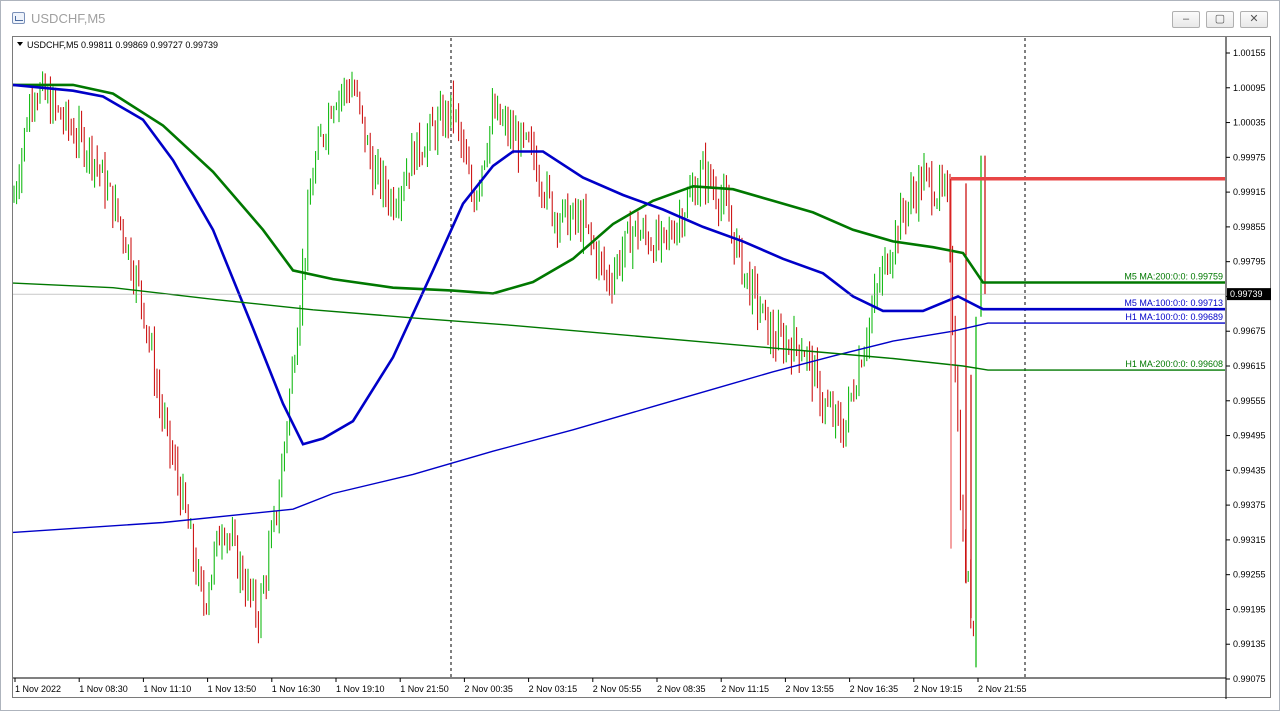  What do you see at coordinates (1173, 303) in the screenshot?
I see `ma-label: M5 MA:100:0:0: 0.99713` at bounding box center [1173, 303].